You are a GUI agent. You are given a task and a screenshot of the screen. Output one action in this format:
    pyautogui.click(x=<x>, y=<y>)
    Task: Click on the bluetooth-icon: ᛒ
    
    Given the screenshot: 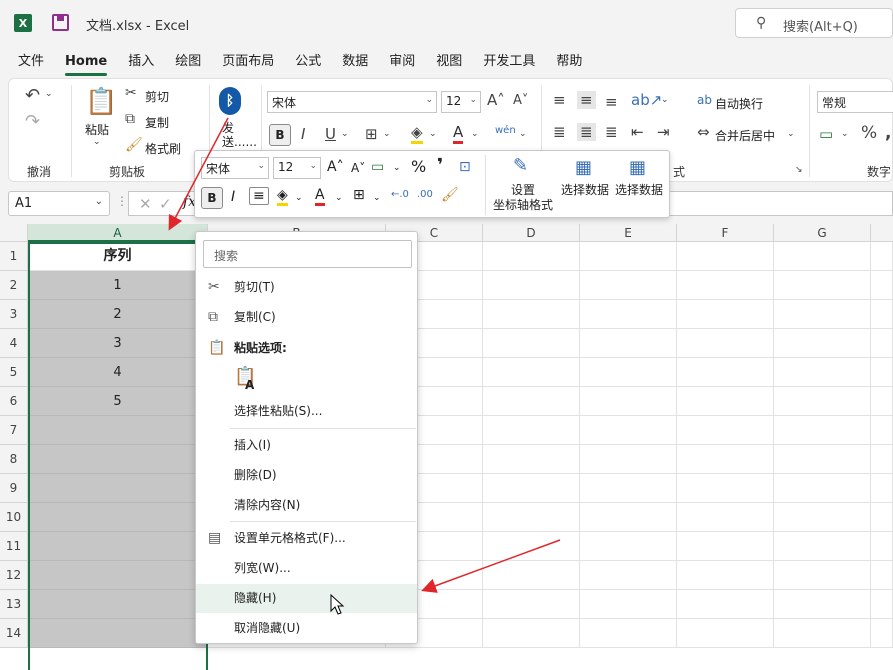 What is the action you would take?
    pyautogui.click(x=230, y=101)
    